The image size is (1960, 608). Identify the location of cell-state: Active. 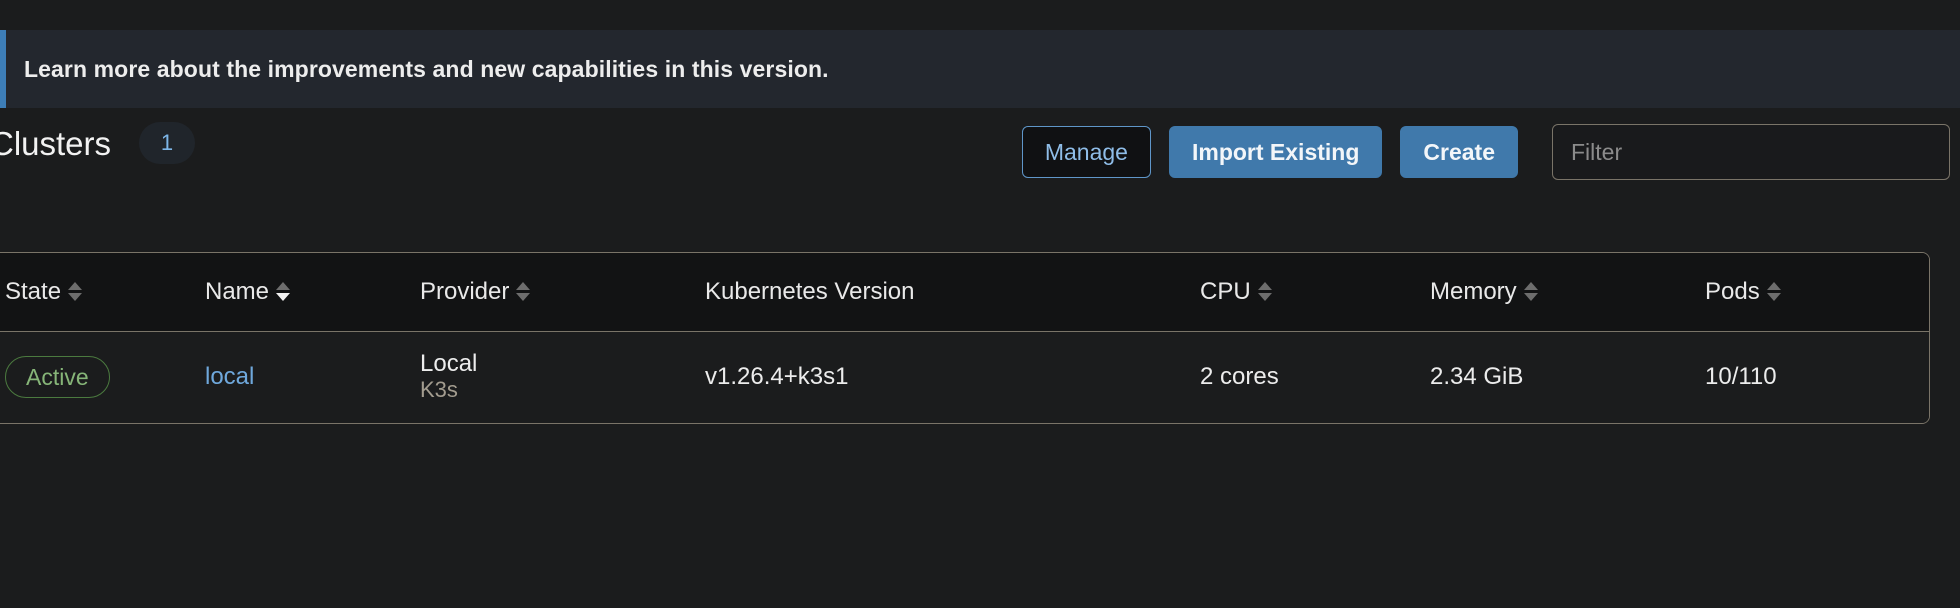
(95, 377).